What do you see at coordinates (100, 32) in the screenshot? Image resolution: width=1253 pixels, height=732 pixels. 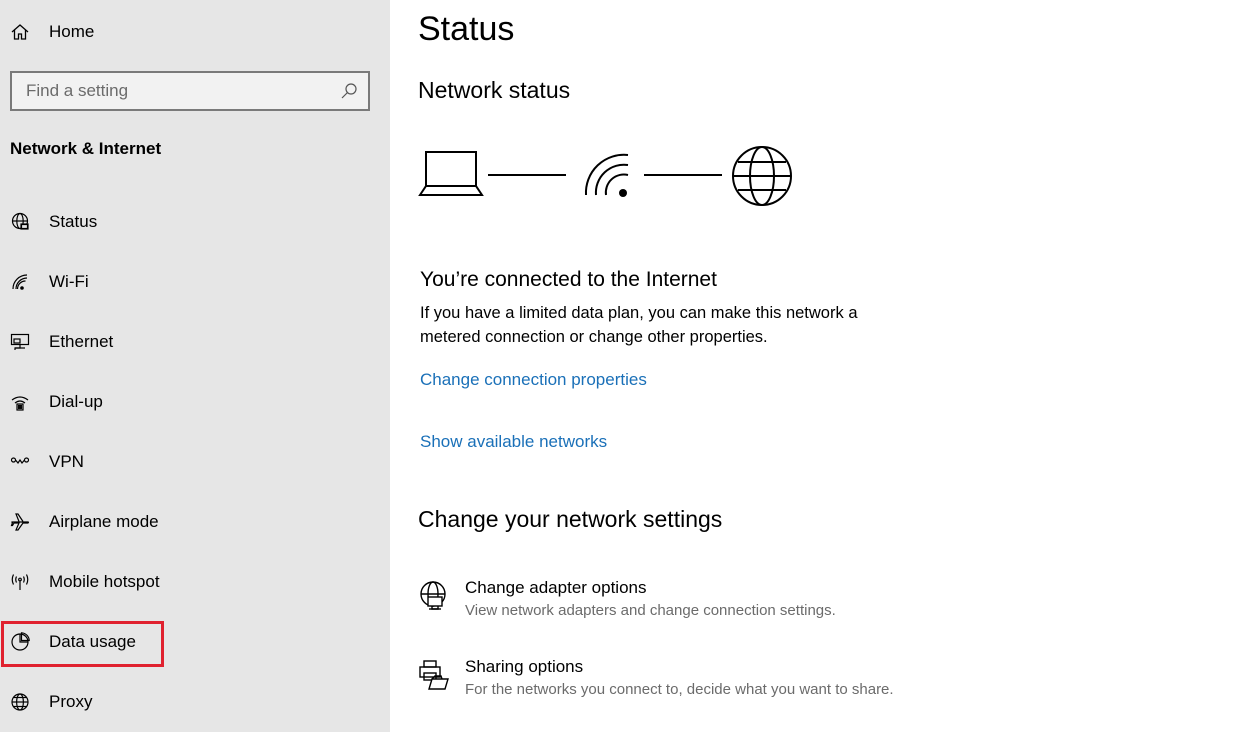 I see `home-nav-item: Home` at bounding box center [100, 32].